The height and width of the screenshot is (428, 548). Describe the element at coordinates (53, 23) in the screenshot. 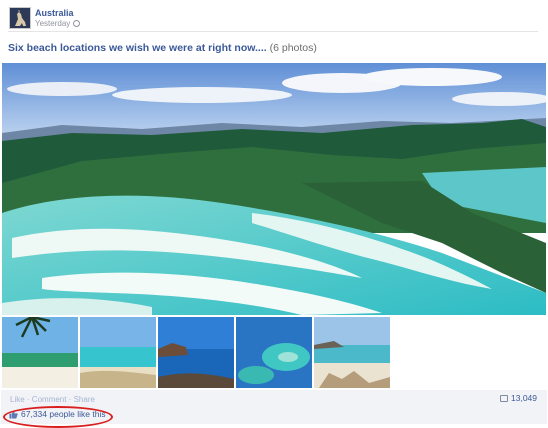

I see `timestamp-text: Yesterday` at that location.